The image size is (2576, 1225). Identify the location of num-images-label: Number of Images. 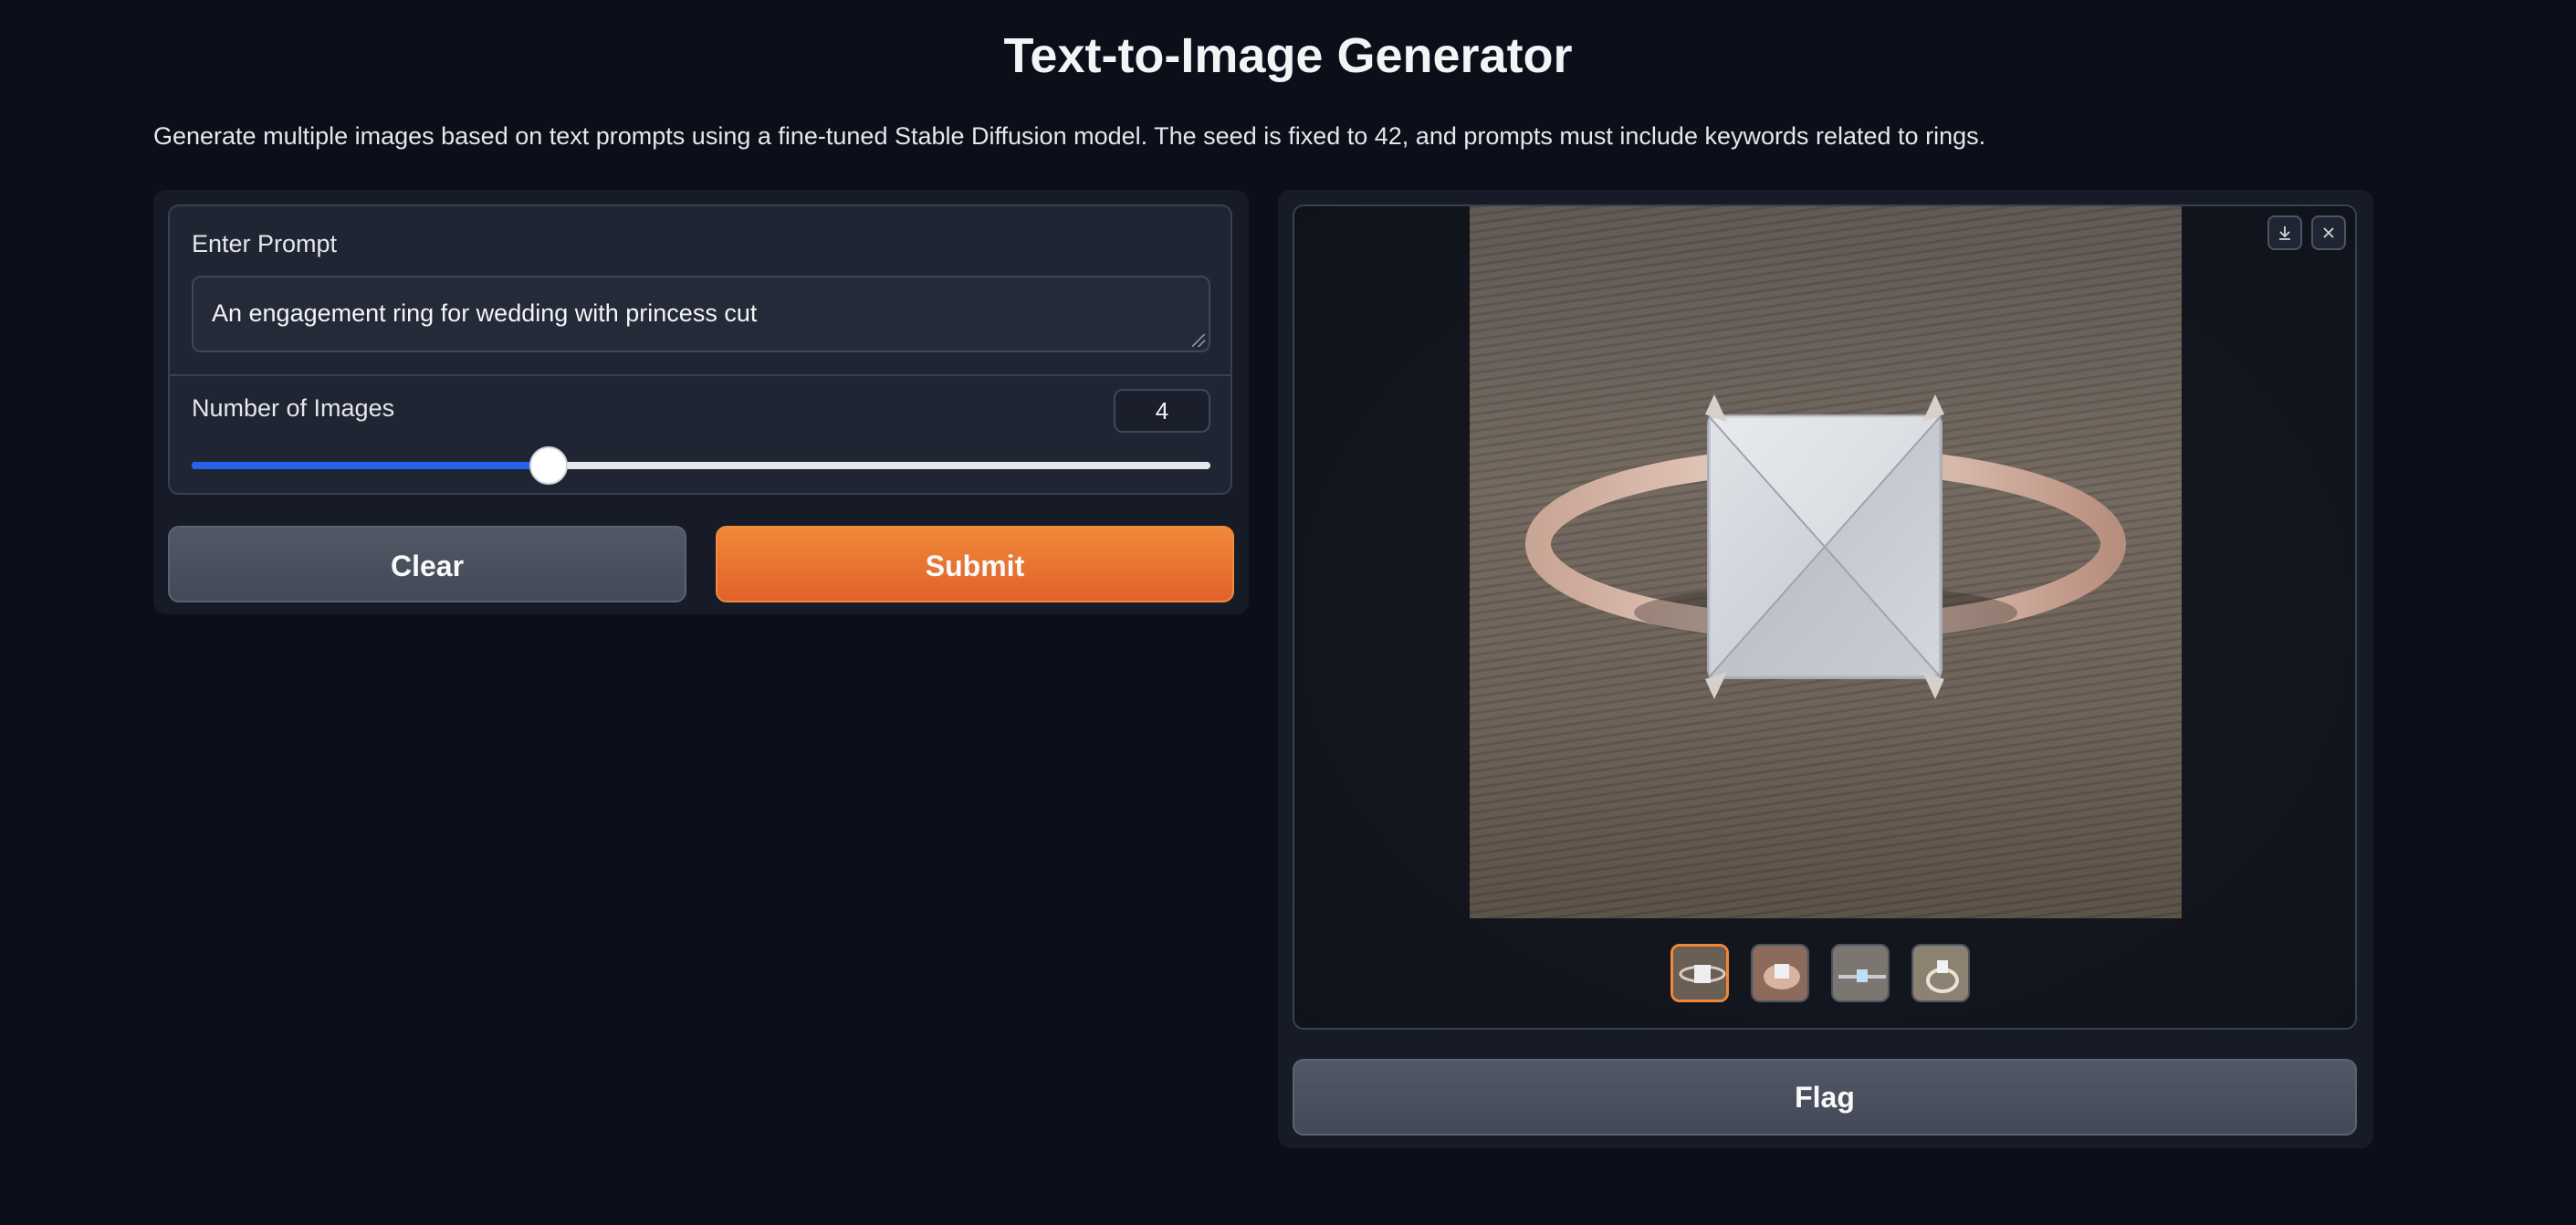
(293, 408).